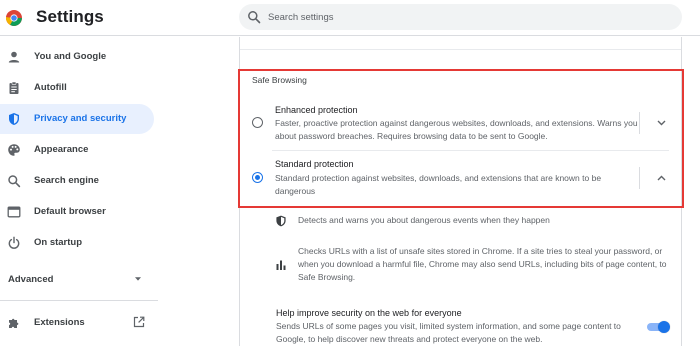 This screenshot has width=700, height=346. I want to click on sidebar-item-privacy-and-security: Privacy and security, so click(77, 119).